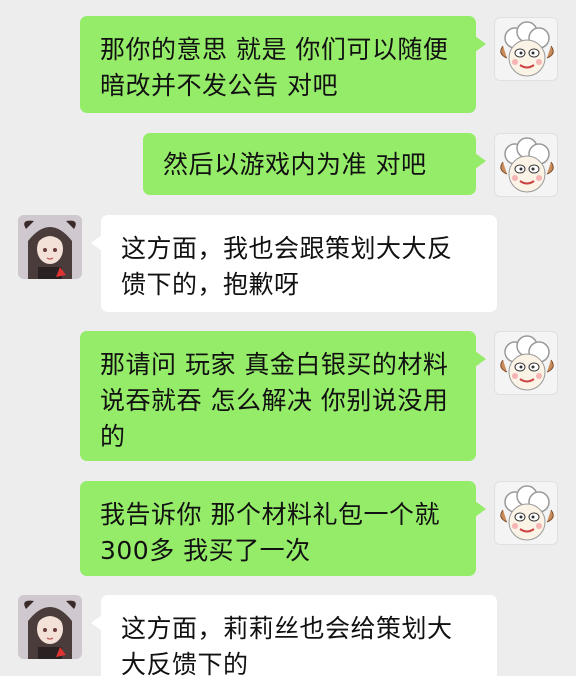 Image resolution: width=576 pixels, height=676 pixels. Describe the element at coordinates (287, 645) in the screenshot. I see `message-text: 这方面，莉莉丝也会给策划大大反馈下的` at that location.